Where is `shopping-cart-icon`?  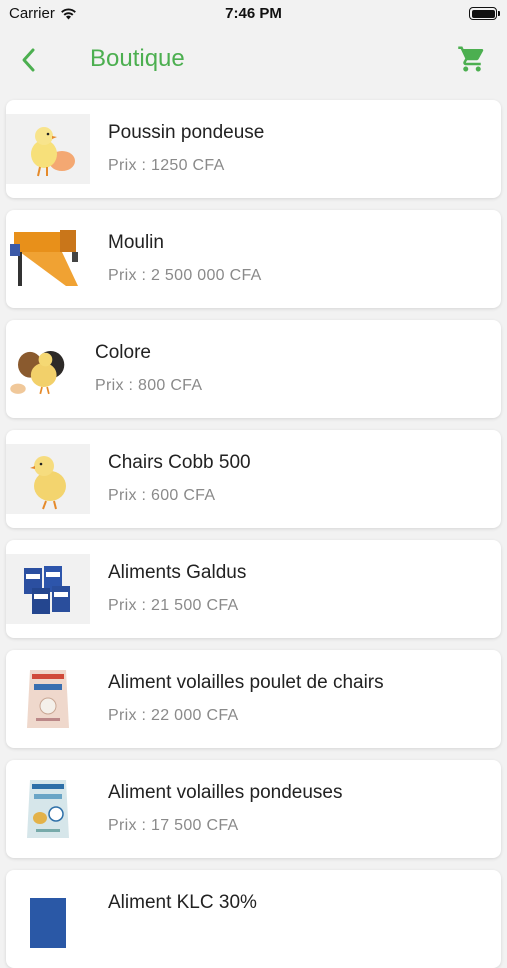
shopping-cart-icon is located at coordinates (472, 59).